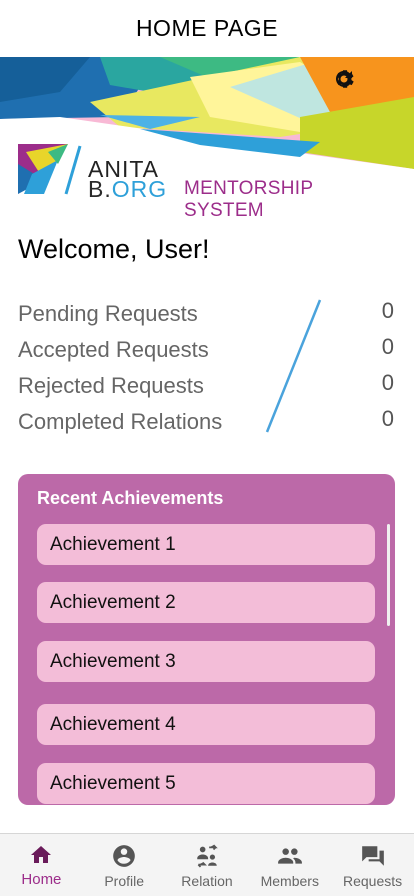 The image size is (414, 896). Describe the element at coordinates (120, 421) in the screenshot. I see `stat-label: Completed Relations` at that location.